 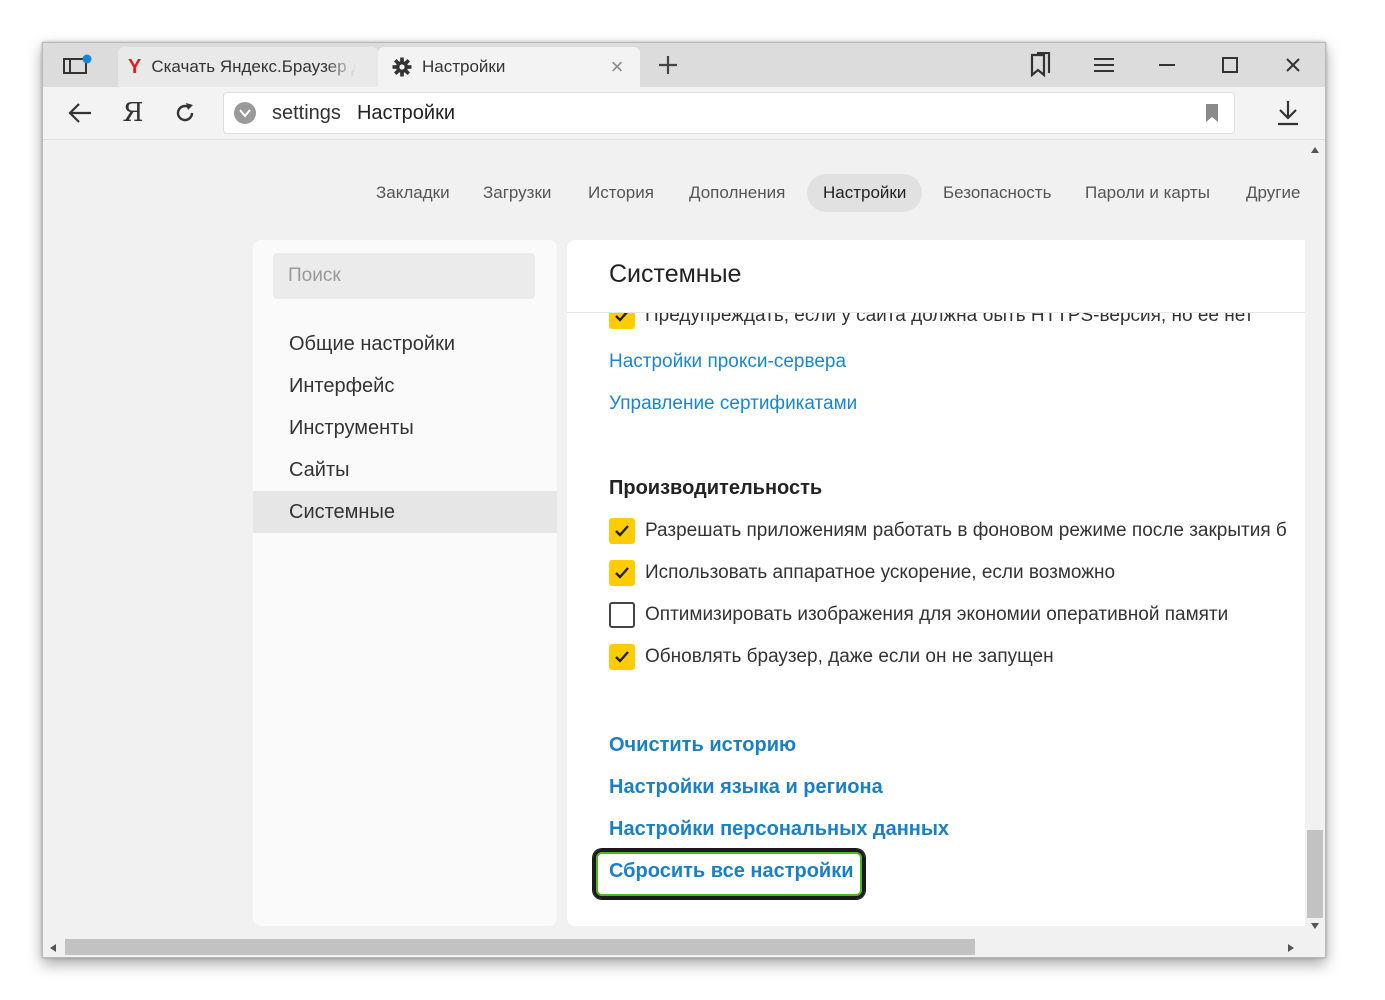 What do you see at coordinates (517, 193) in the screenshot?
I see `nav-downloads: Загрузки` at bounding box center [517, 193].